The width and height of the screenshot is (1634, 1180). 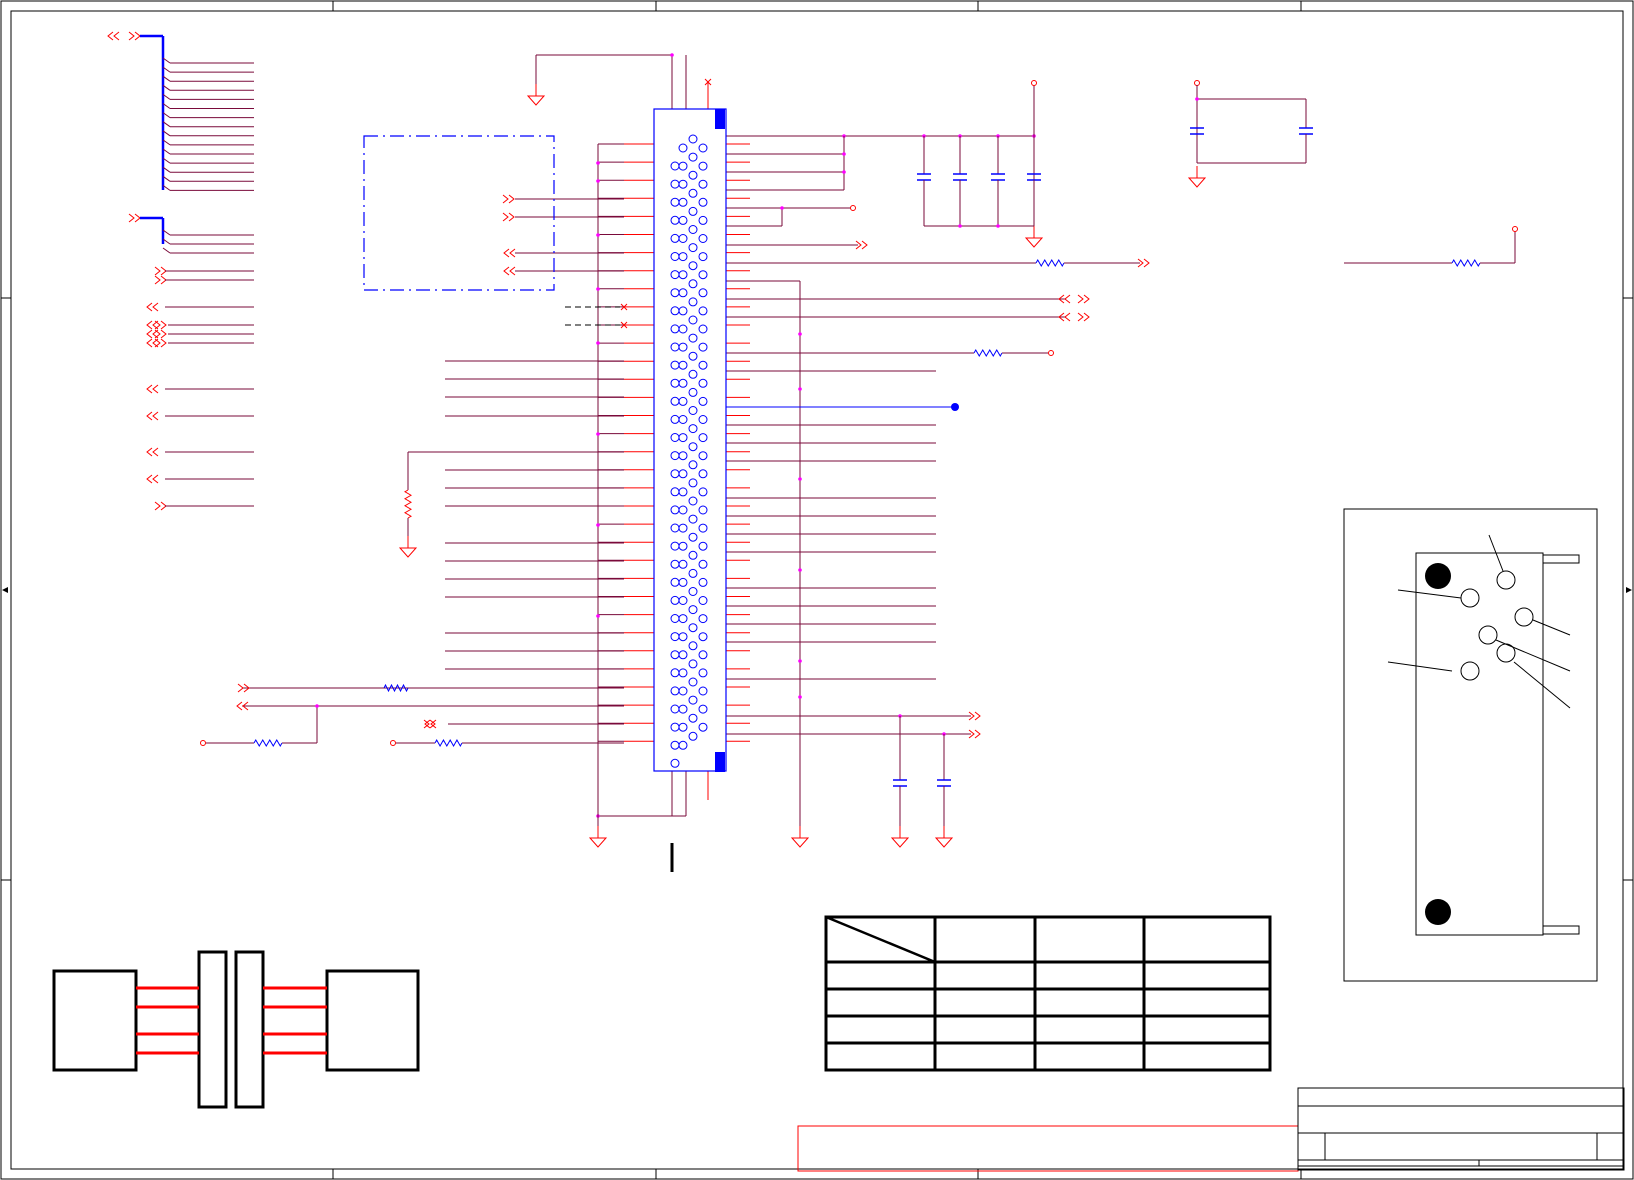 What do you see at coordinates (720, 119) in the screenshot?
I see `connector-key-top` at bounding box center [720, 119].